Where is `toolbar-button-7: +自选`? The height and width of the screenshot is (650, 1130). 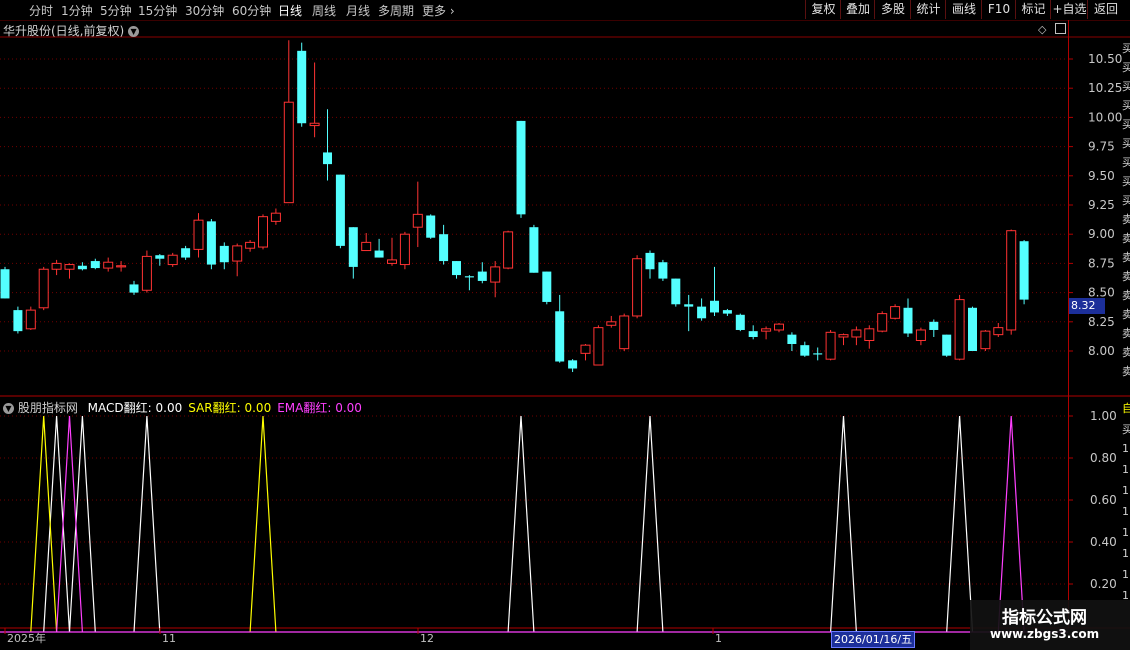
toolbar-button-7: +自选 is located at coordinates (1069, 9).